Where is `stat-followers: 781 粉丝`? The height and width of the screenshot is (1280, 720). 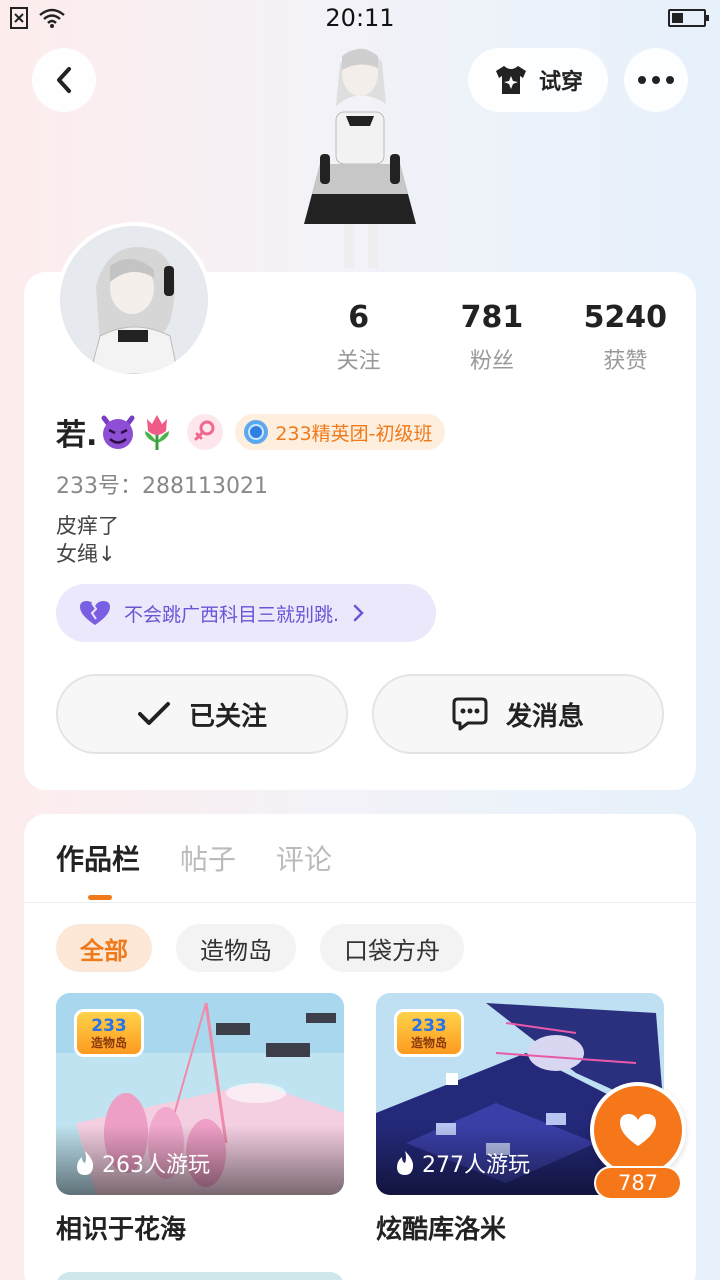 stat-followers: 781 粉丝 is located at coordinates (491, 337).